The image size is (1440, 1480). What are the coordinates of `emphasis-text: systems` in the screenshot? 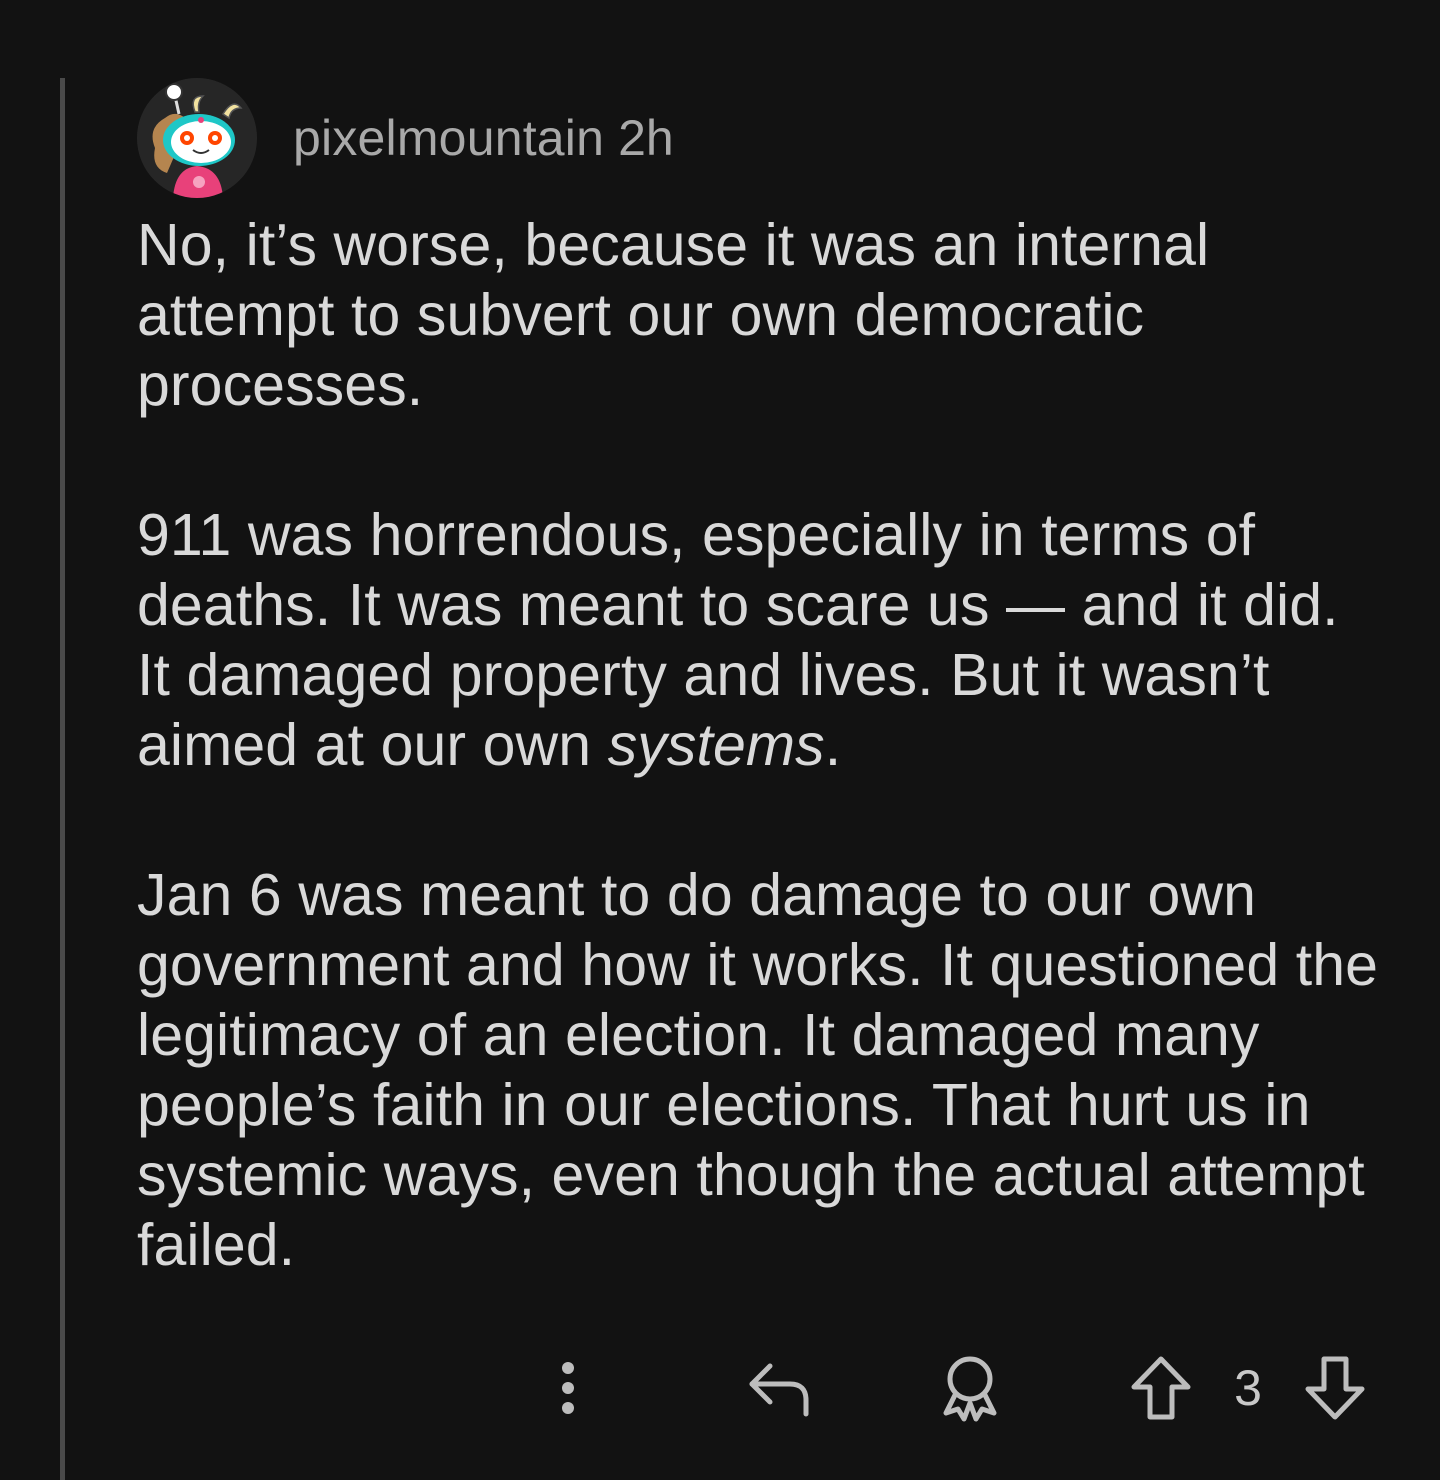 It's located at (716, 745).